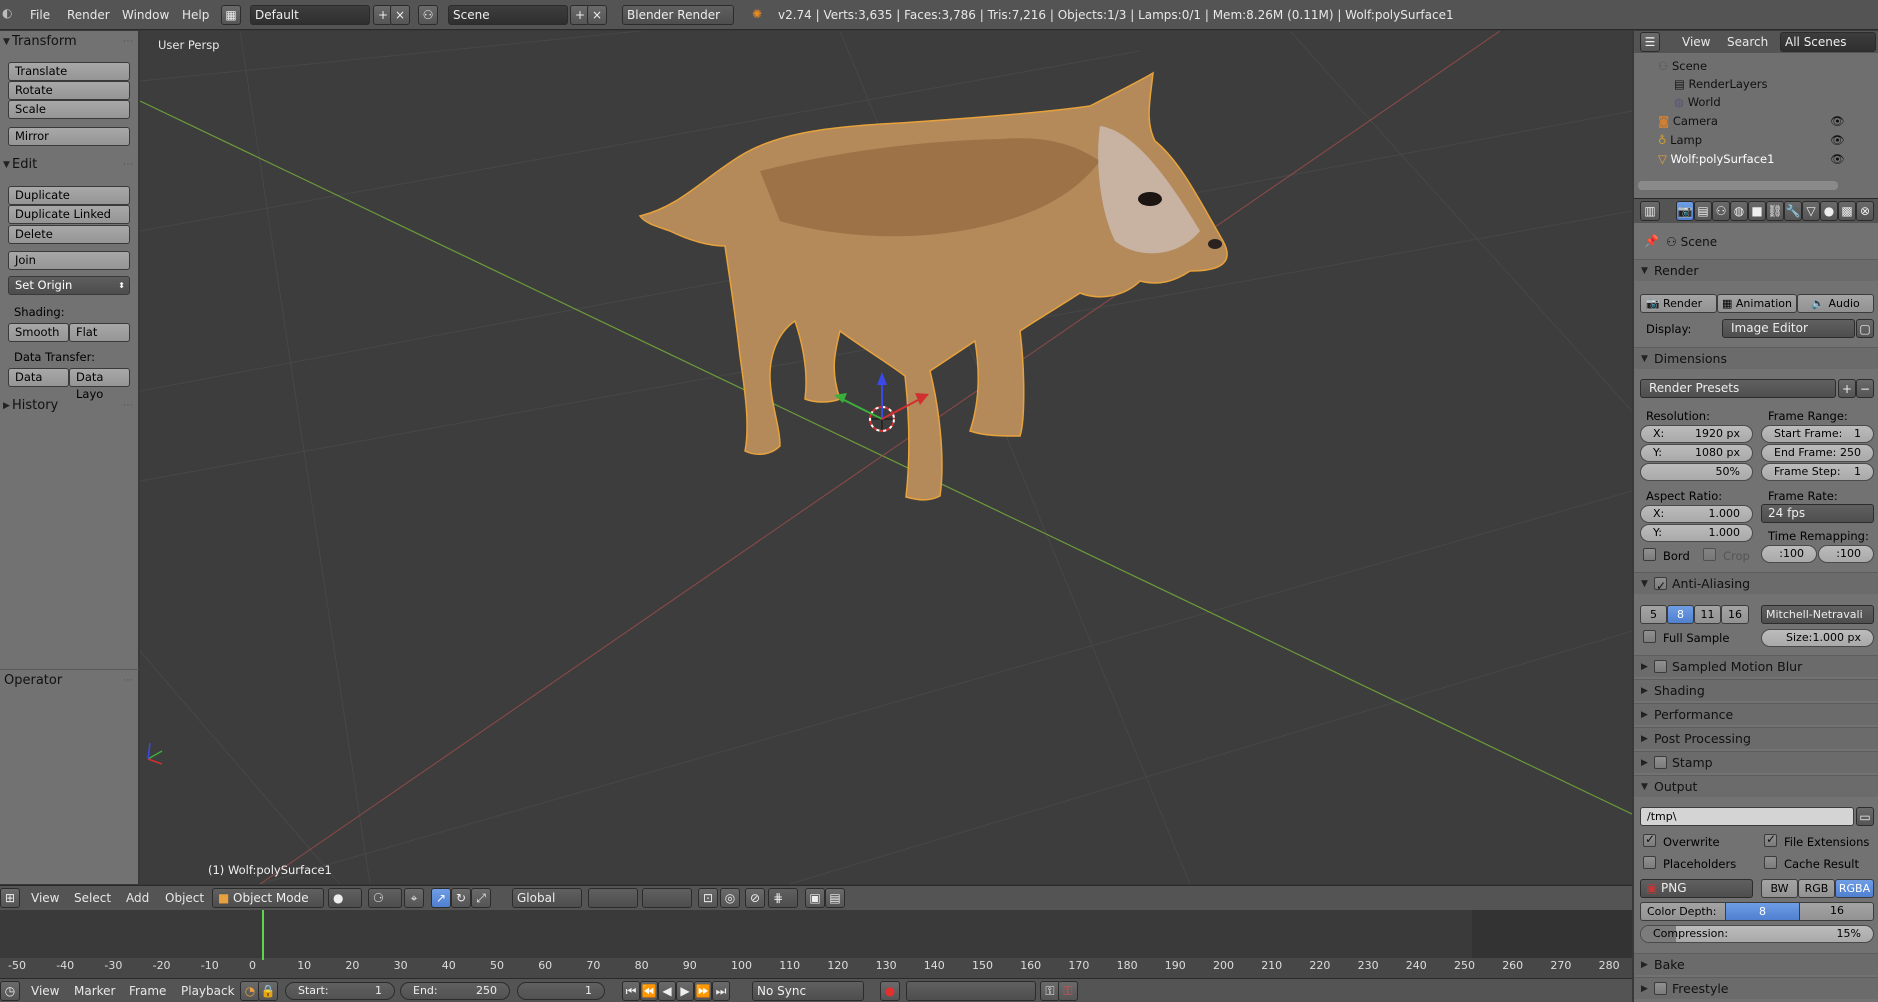 The height and width of the screenshot is (1002, 1878). I want to click on add-preset-icon: +, so click(1847, 388).